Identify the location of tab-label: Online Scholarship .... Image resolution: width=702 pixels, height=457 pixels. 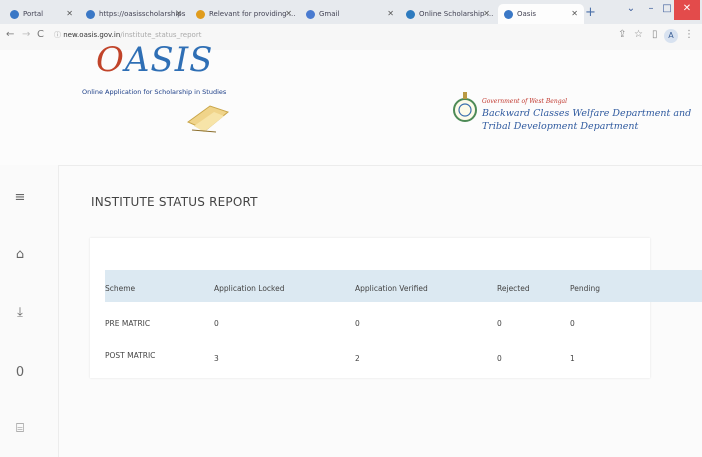
(456, 14).